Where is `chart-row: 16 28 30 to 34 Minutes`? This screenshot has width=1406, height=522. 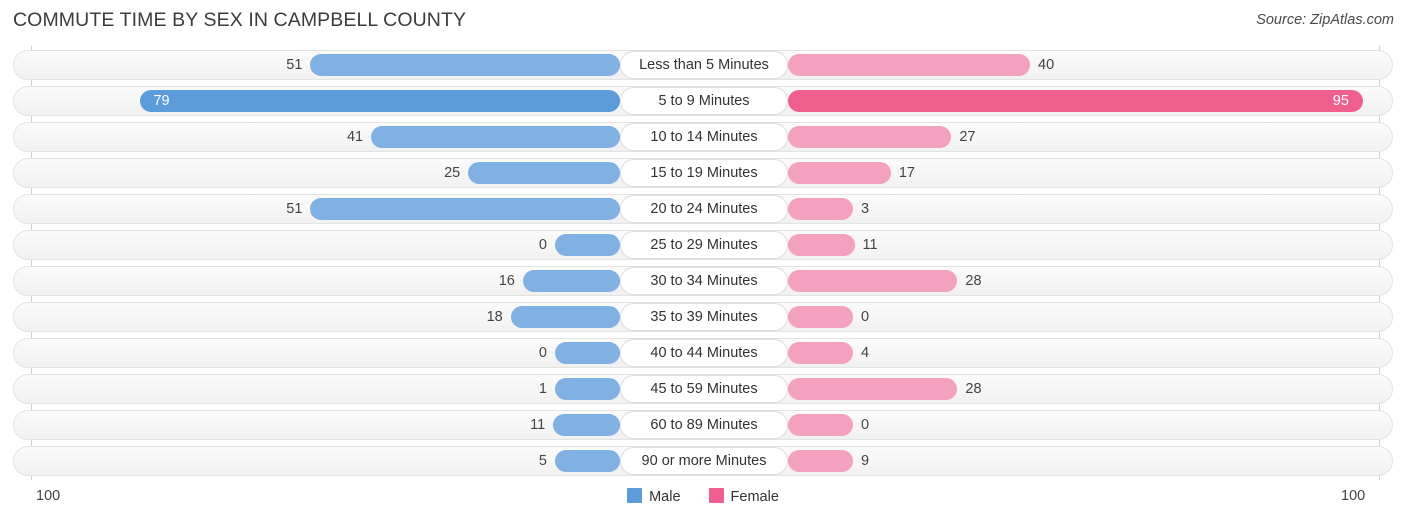 chart-row: 16 28 30 to 34 Minutes is located at coordinates (703, 281).